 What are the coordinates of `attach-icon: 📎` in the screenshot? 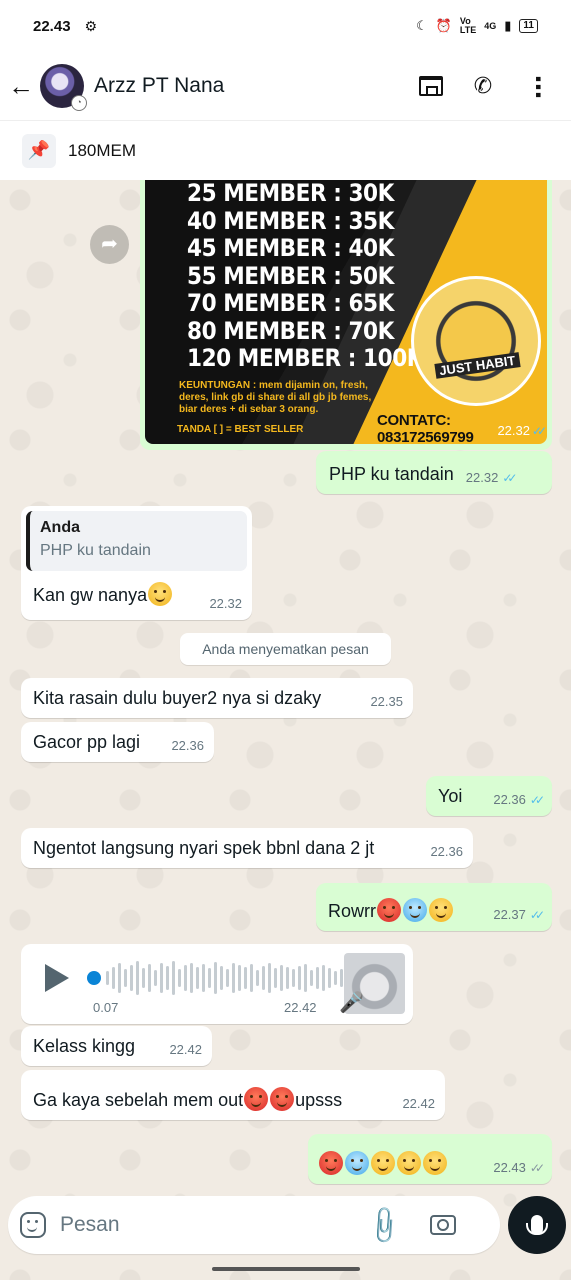 It's located at (384, 1225).